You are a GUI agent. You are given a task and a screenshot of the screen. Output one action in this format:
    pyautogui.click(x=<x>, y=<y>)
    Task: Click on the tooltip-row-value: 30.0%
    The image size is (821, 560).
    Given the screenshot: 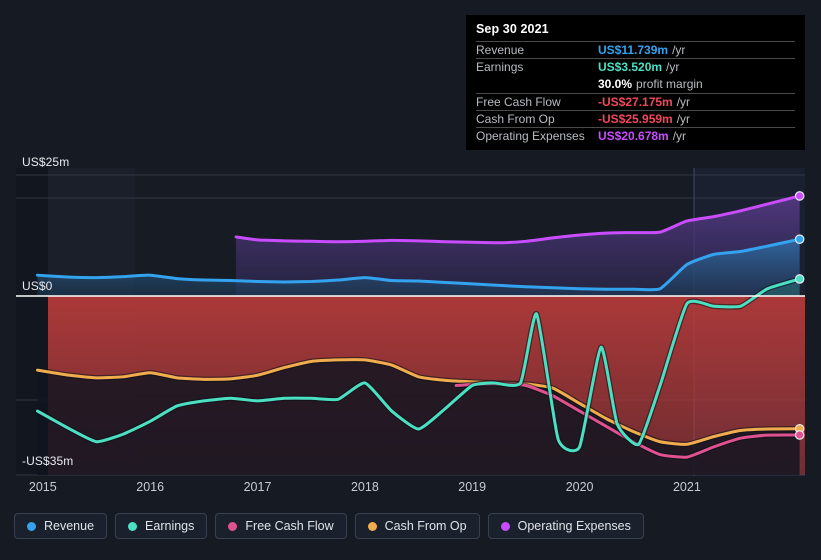 What is the action you would take?
    pyautogui.click(x=615, y=83)
    